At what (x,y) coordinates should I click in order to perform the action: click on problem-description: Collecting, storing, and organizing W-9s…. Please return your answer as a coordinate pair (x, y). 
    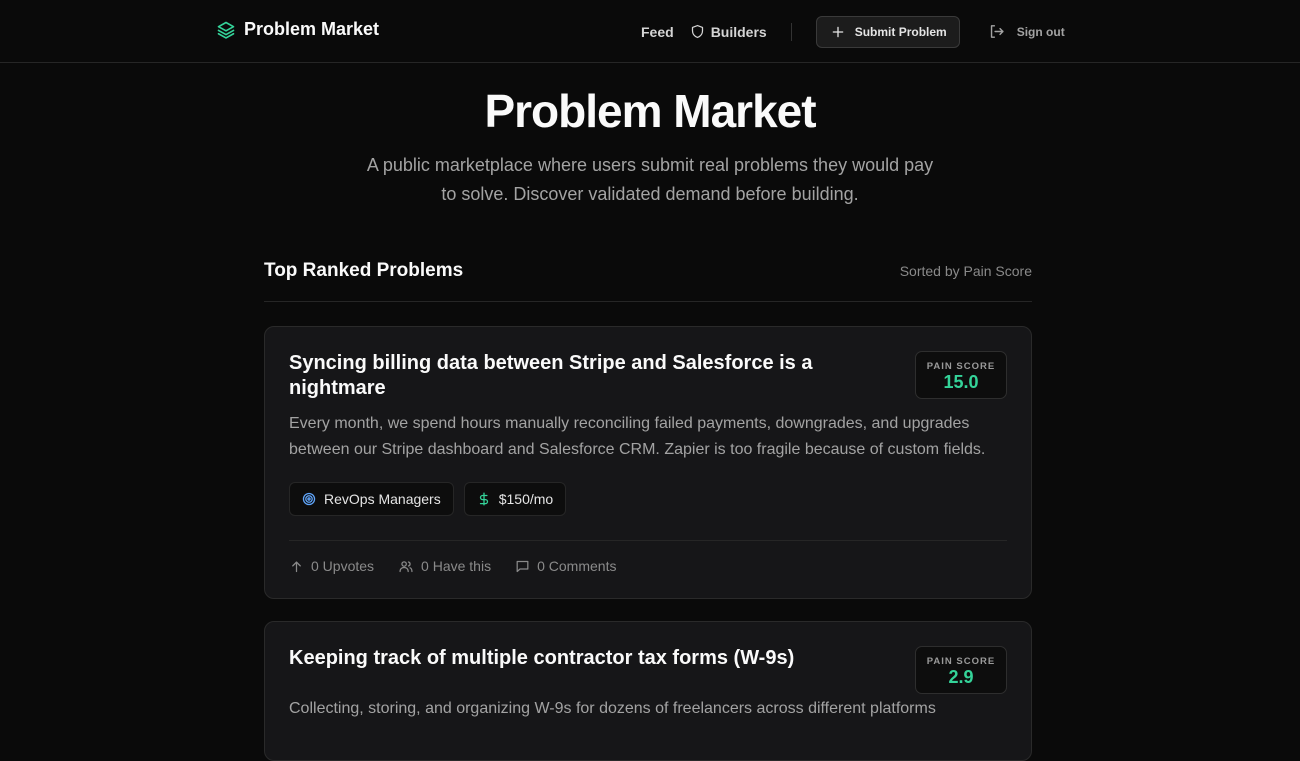
    Looking at the image, I should click on (612, 708).